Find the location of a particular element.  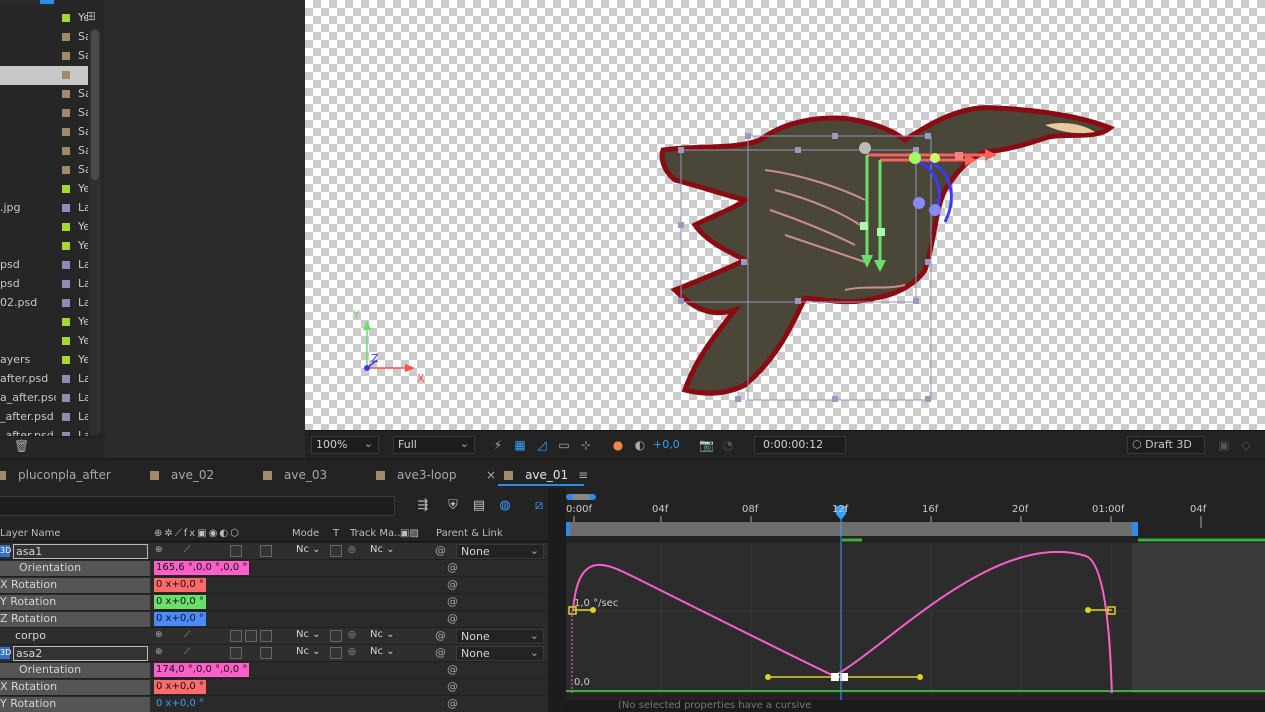

region-of-interest-icon: ▭ is located at coordinates (564, 445).